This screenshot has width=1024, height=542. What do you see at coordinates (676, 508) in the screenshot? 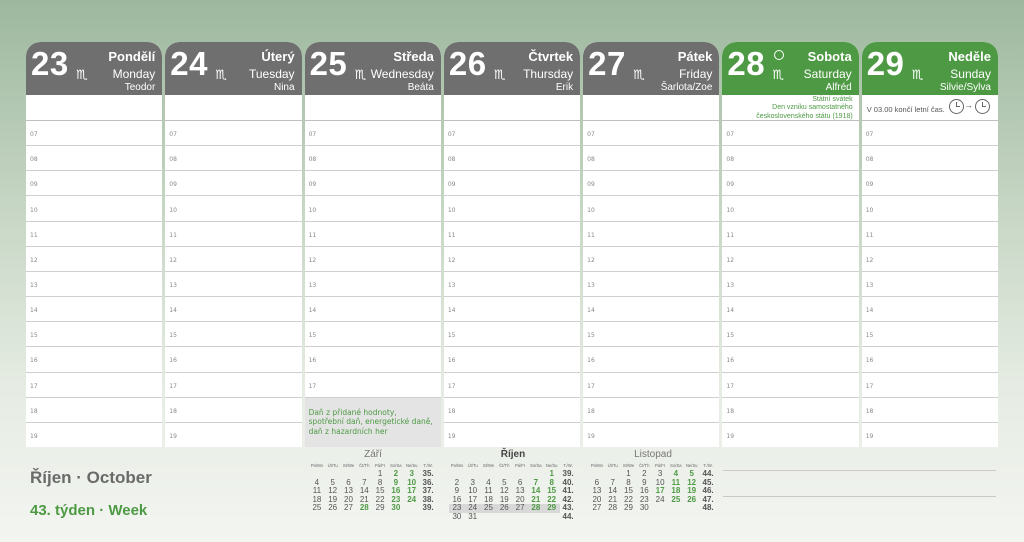
I see `calendar-day` at bounding box center [676, 508].